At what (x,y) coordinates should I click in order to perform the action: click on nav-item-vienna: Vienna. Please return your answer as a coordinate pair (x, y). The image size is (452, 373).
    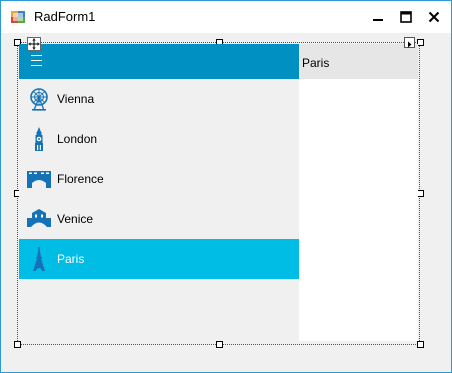
    Looking at the image, I should click on (159, 99).